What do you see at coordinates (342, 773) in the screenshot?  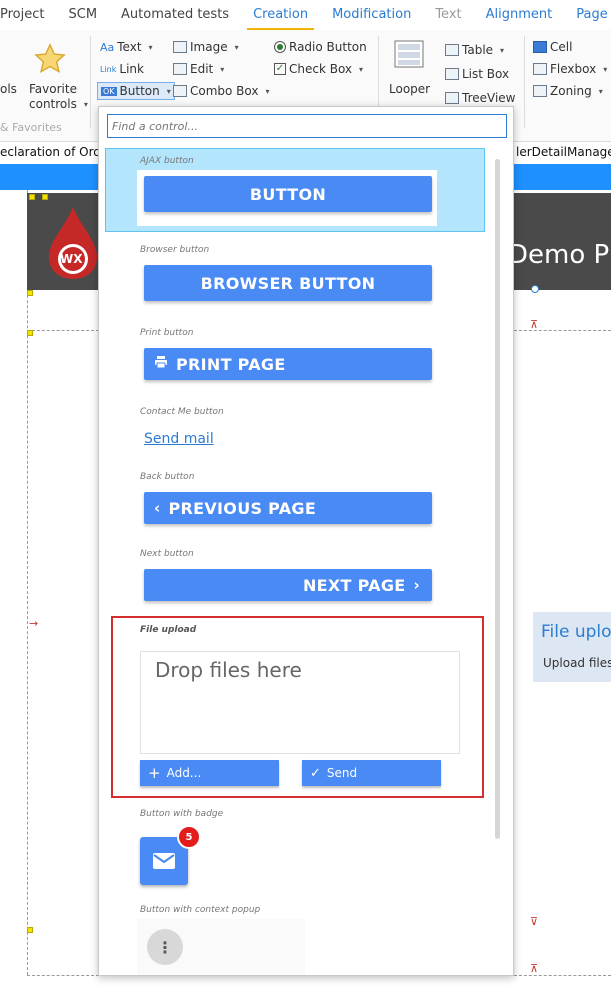 I see `send-files-text: Send` at bounding box center [342, 773].